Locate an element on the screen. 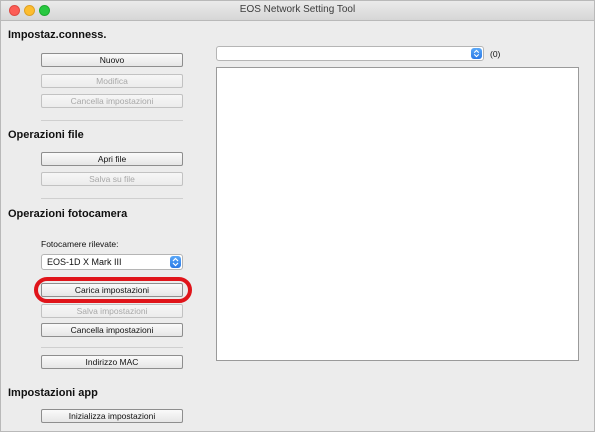 The width and height of the screenshot is (595, 432). new-connection-button: Nuovo is located at coordinates (112, 60).